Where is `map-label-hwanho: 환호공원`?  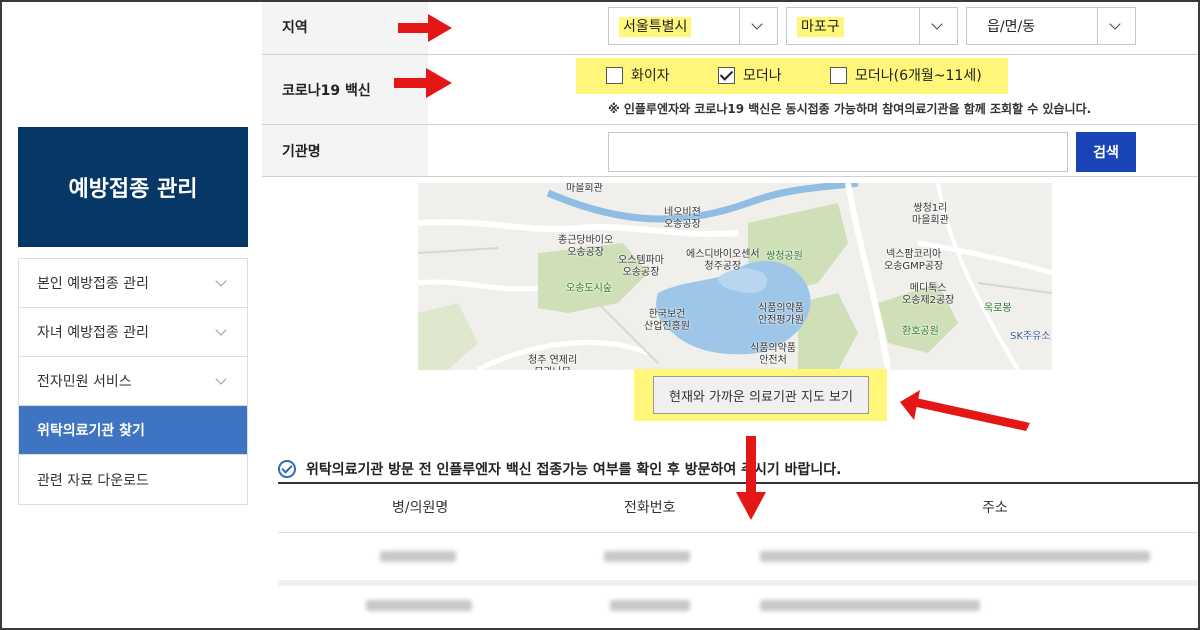 map-label-hwanho: 환호공원 is located at coordinates (920, 331).